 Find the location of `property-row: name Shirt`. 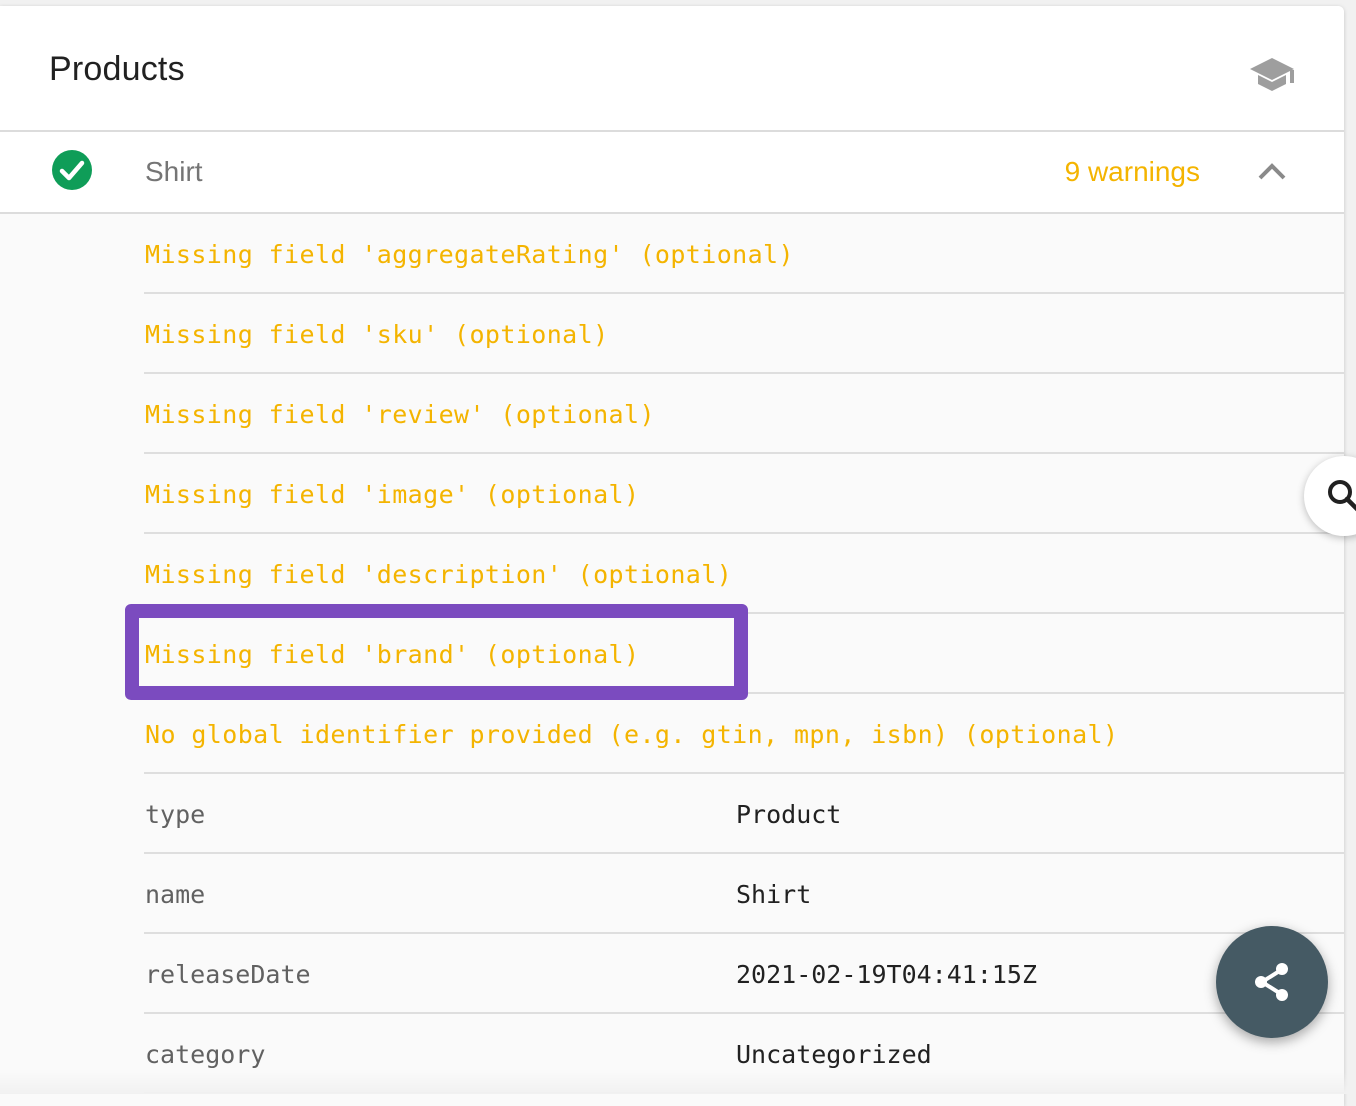

property-row: name Shirt is located at coordinates (744, 894).